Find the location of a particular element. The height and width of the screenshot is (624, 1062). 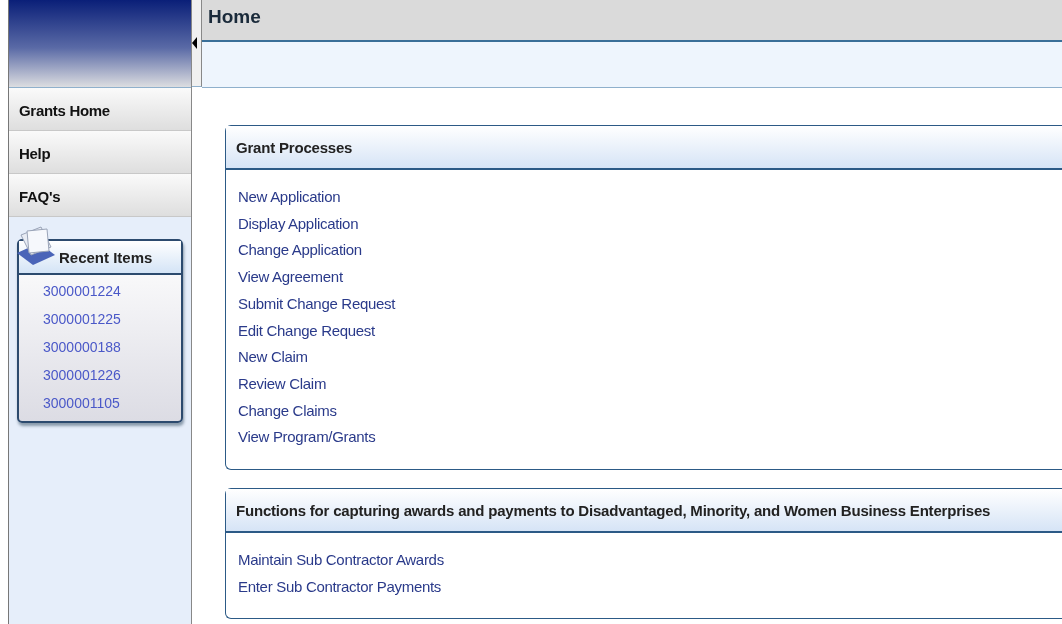

collapse-handle is located at coordinates (197, 43).